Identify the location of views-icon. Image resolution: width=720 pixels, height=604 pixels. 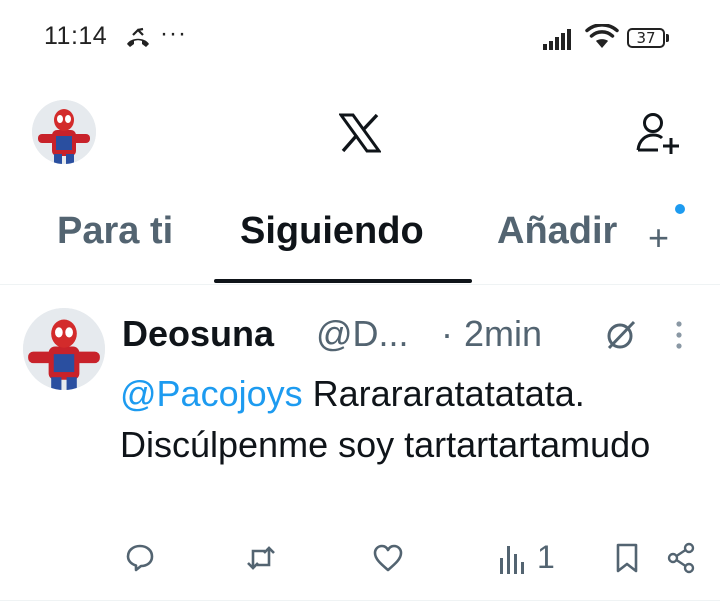
(512, 559).